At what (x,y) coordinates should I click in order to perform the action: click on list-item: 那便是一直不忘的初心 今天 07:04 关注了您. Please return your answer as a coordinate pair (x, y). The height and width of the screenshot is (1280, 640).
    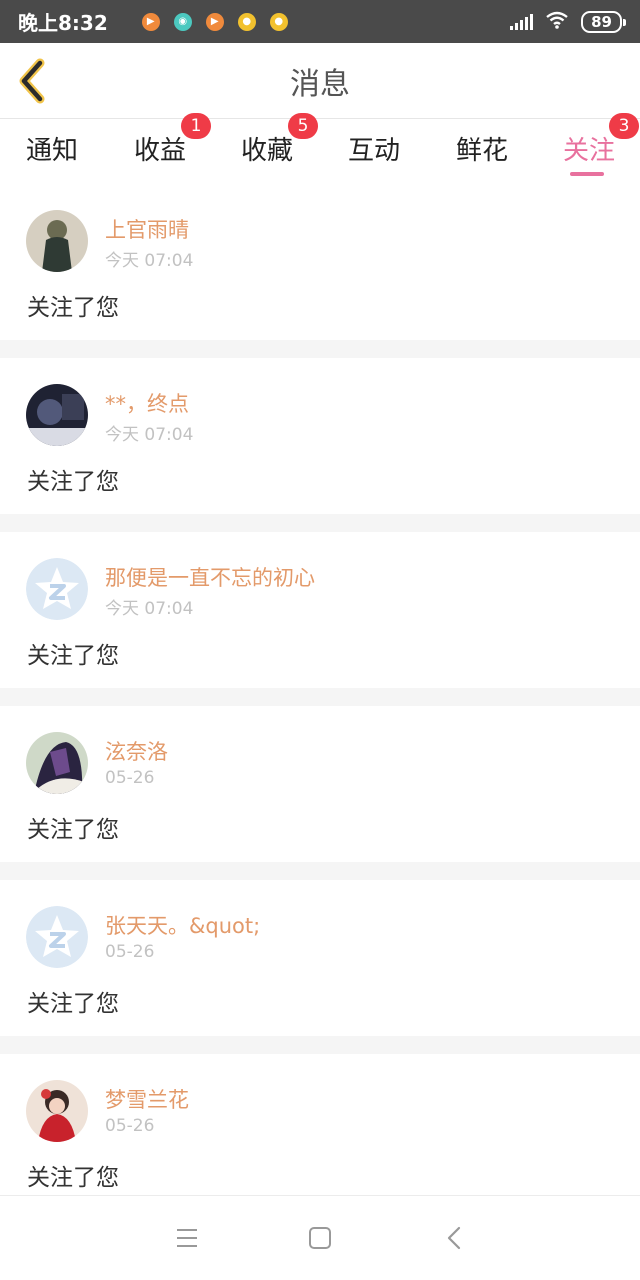
    Looking at the image, I should click on (320, 610).